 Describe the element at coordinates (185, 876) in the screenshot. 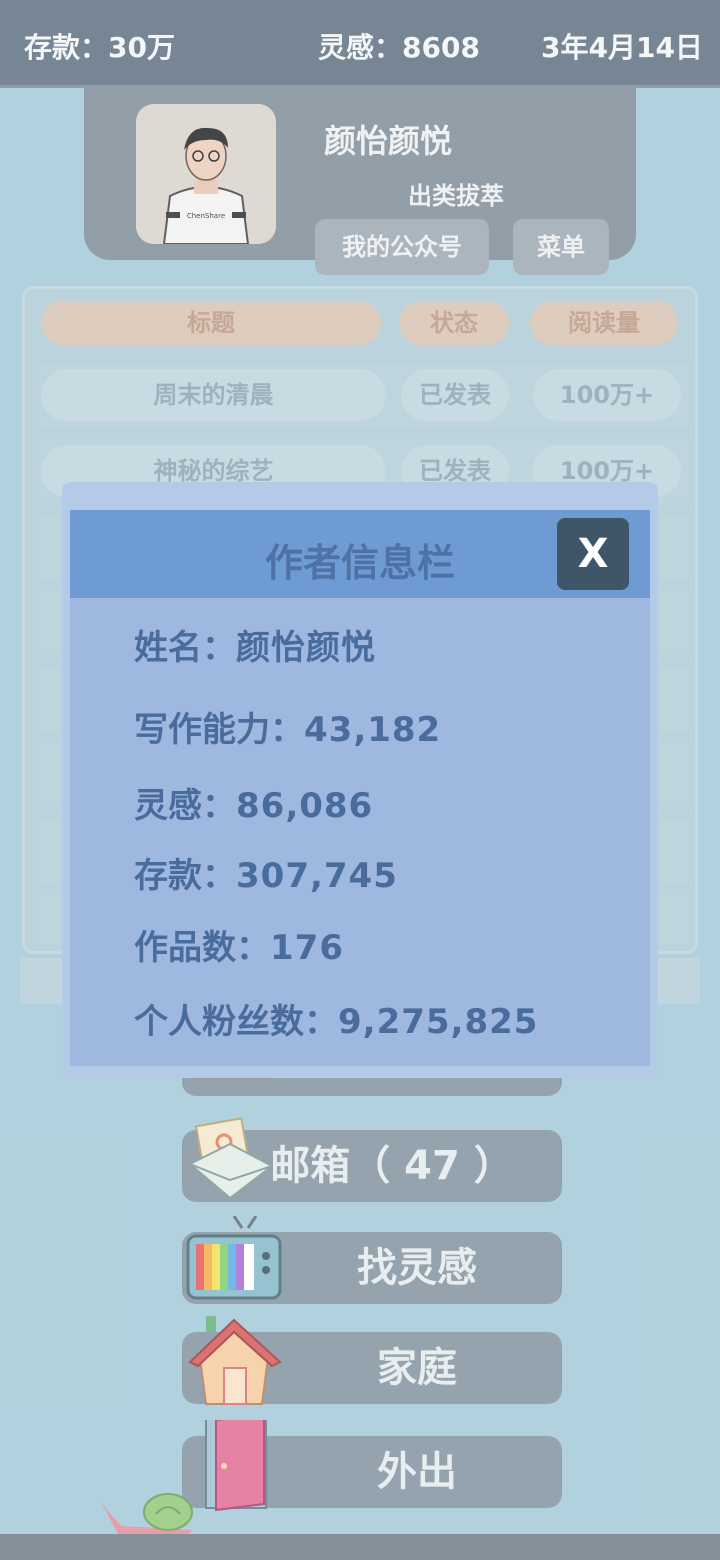

I see `stat-savings-label: 存款：` at that location.